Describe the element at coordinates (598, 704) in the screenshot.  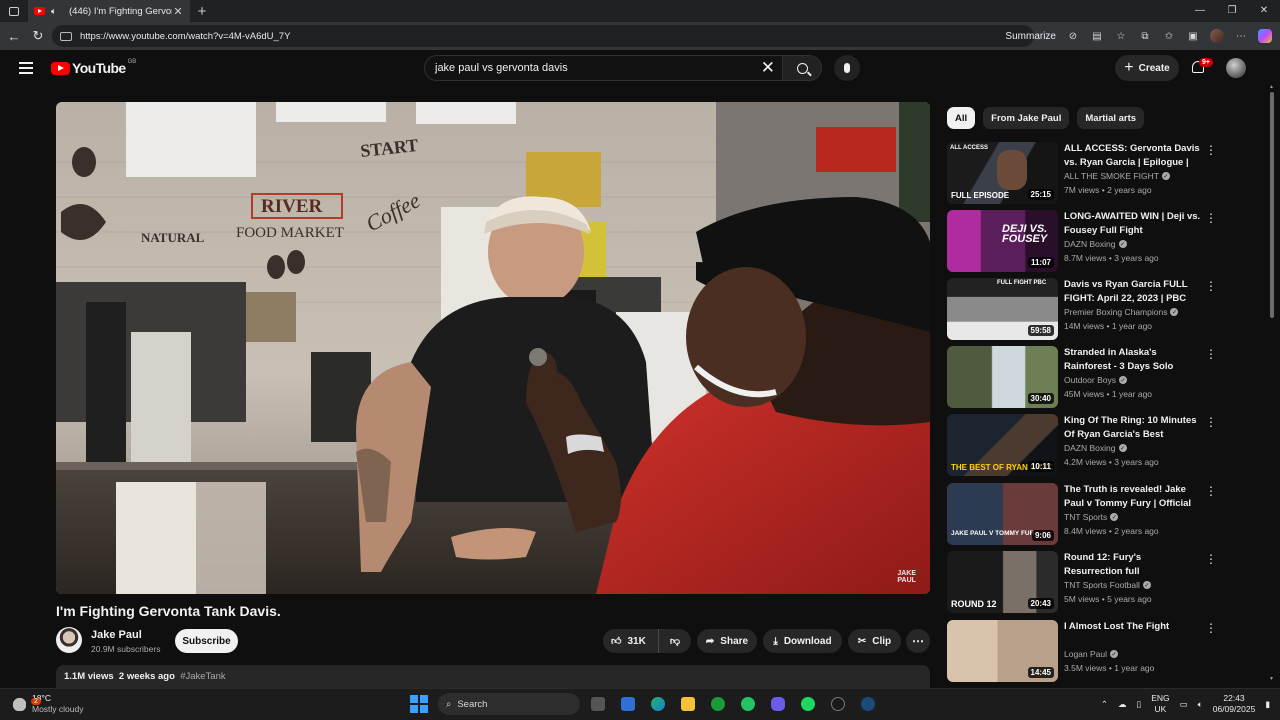
I see `task-view-icon` at that location.